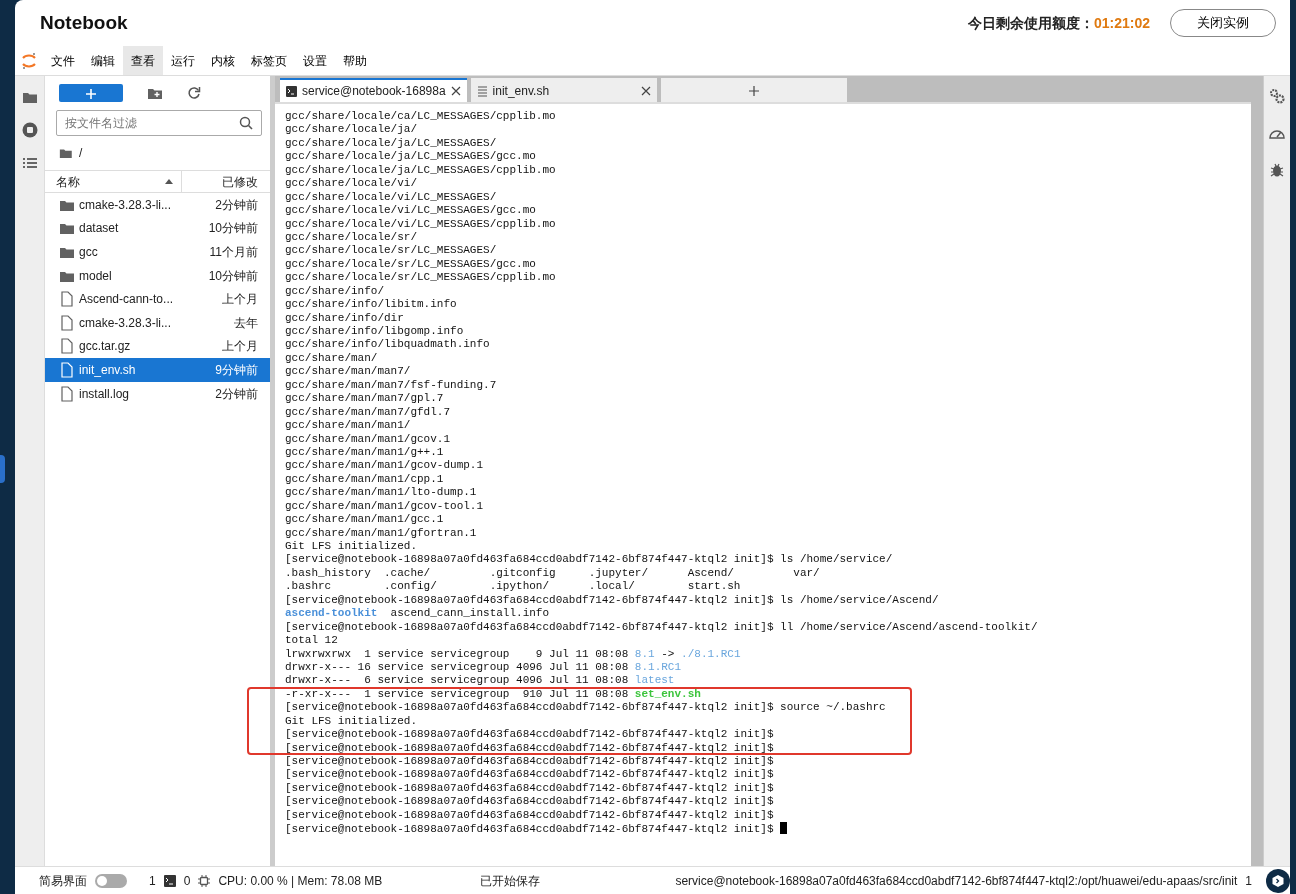 This screenshot has height=894, width=1296. Describe the element at coordinates (223, 60) in the screenshot. I see `menu-item: 内核` at that location.